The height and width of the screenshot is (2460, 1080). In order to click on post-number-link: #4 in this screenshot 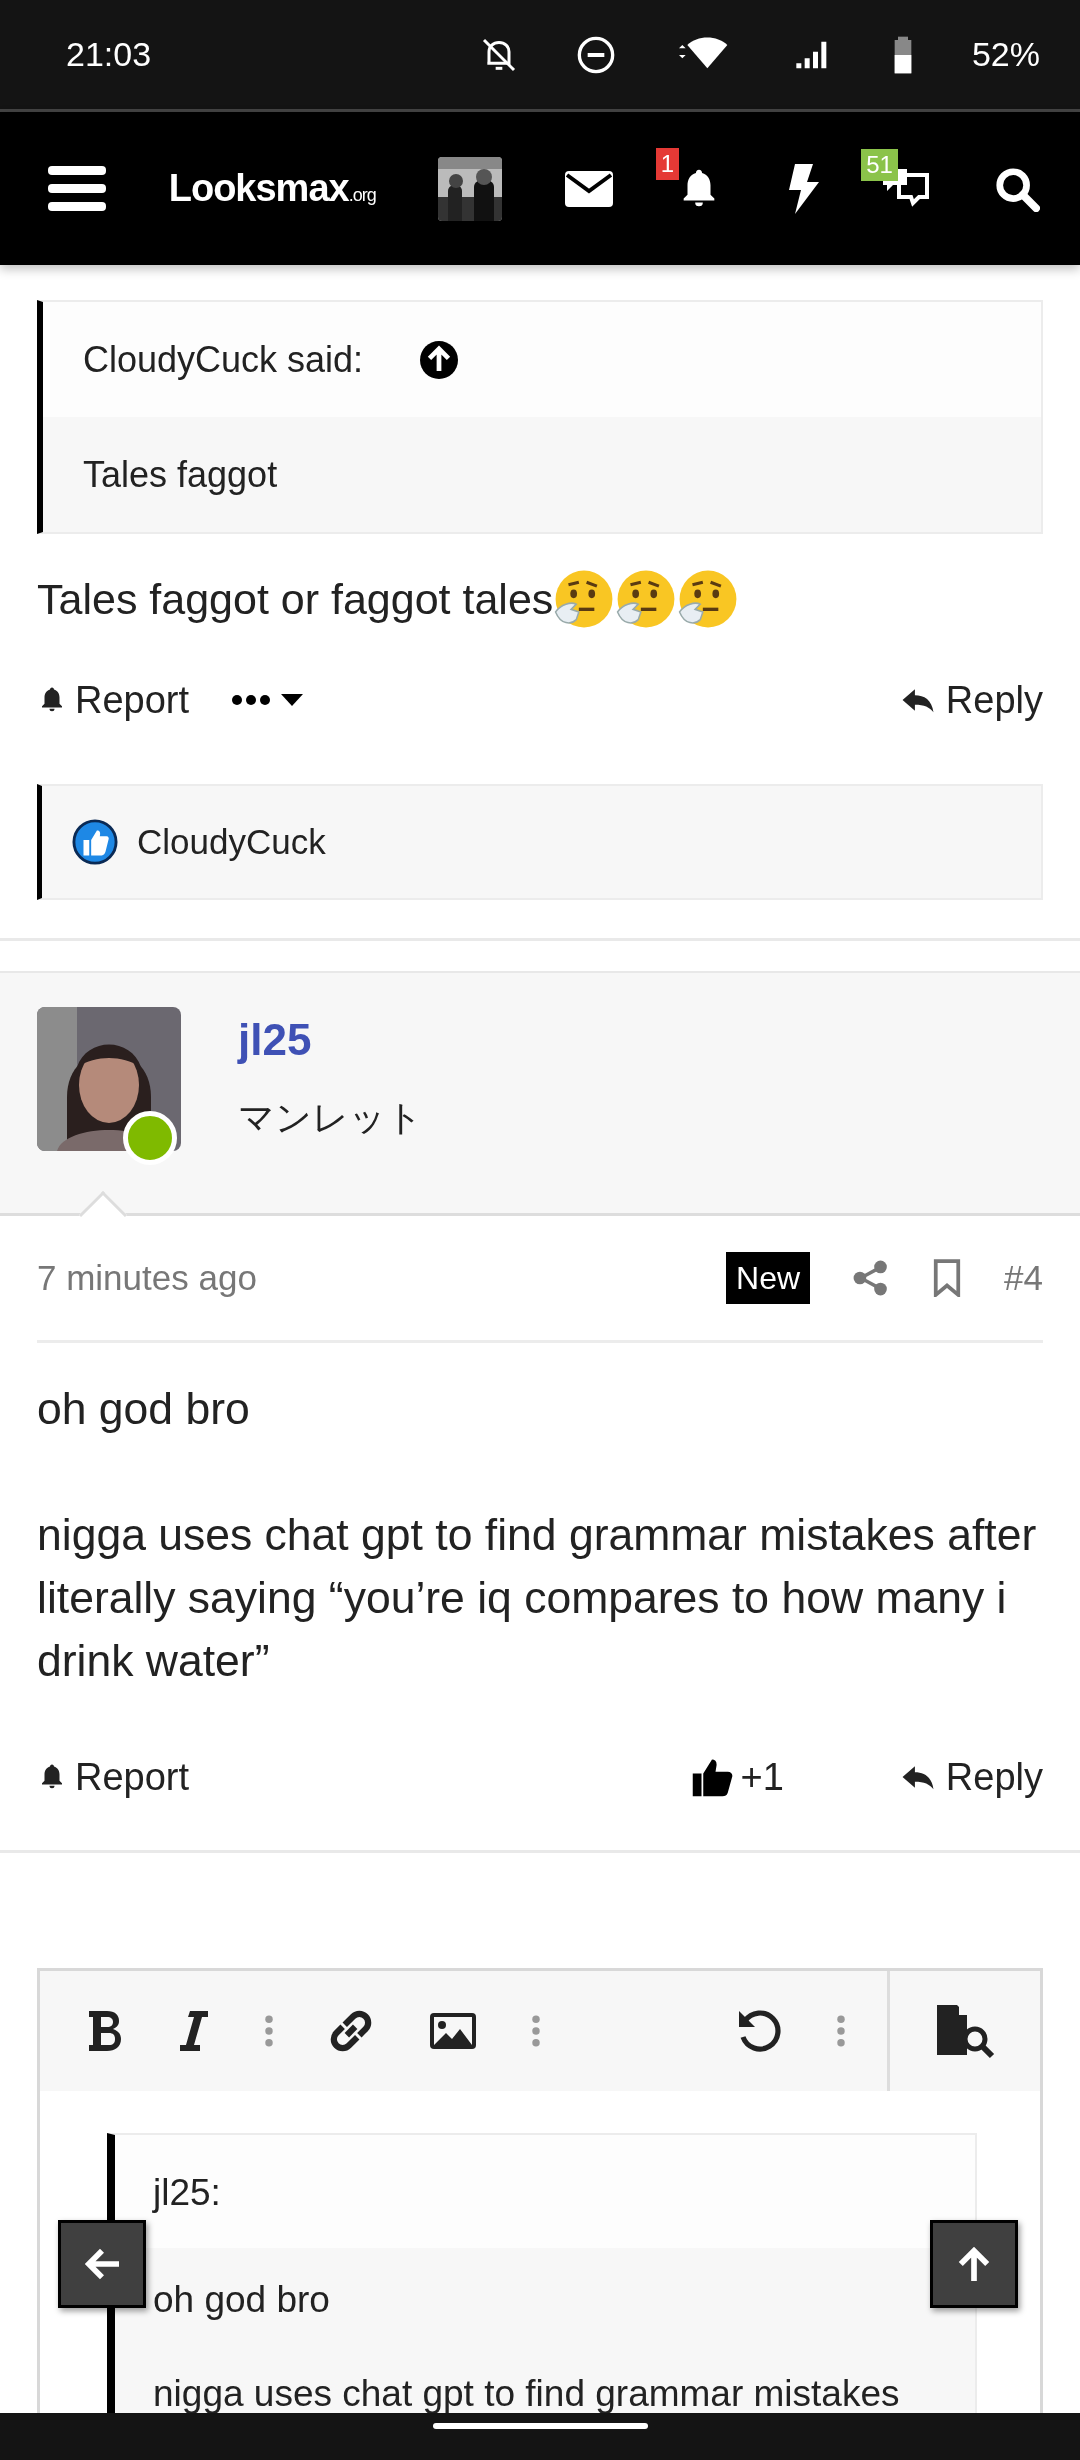, I will do `click(1023, 1278)`.